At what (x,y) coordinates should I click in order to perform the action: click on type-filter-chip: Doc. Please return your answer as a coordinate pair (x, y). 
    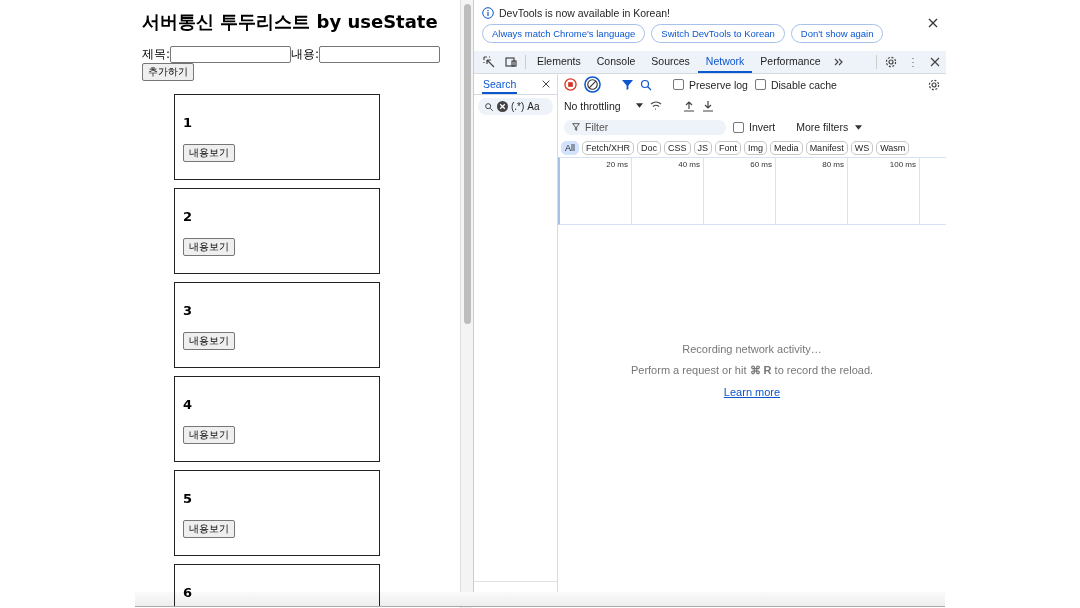
    Looking at the image, I should click on (649, 147).